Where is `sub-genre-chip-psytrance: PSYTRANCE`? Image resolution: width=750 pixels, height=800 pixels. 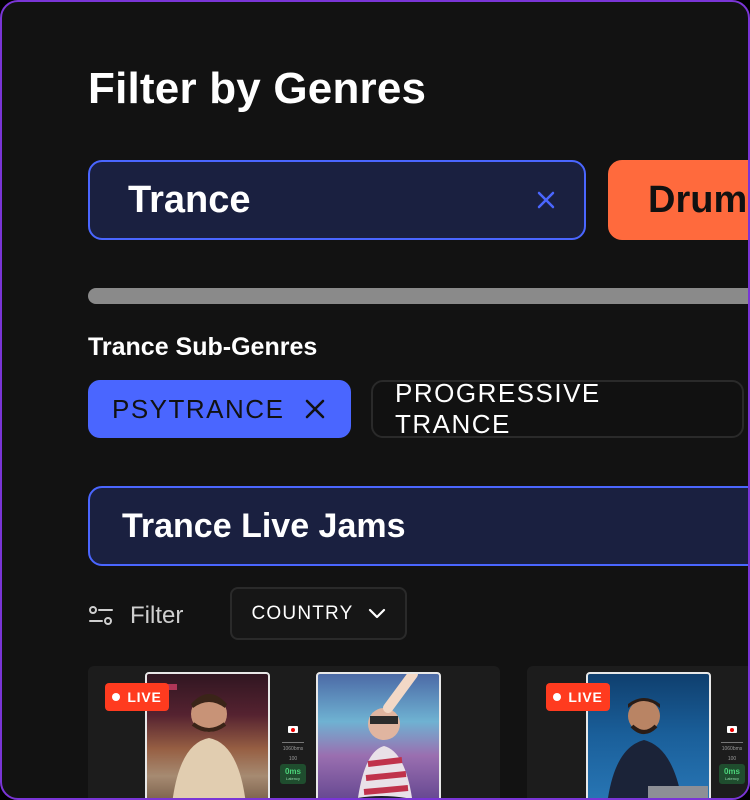
sub-genre-chip-psytrance: PSYTRANCE is located at coordinates (219, 409).